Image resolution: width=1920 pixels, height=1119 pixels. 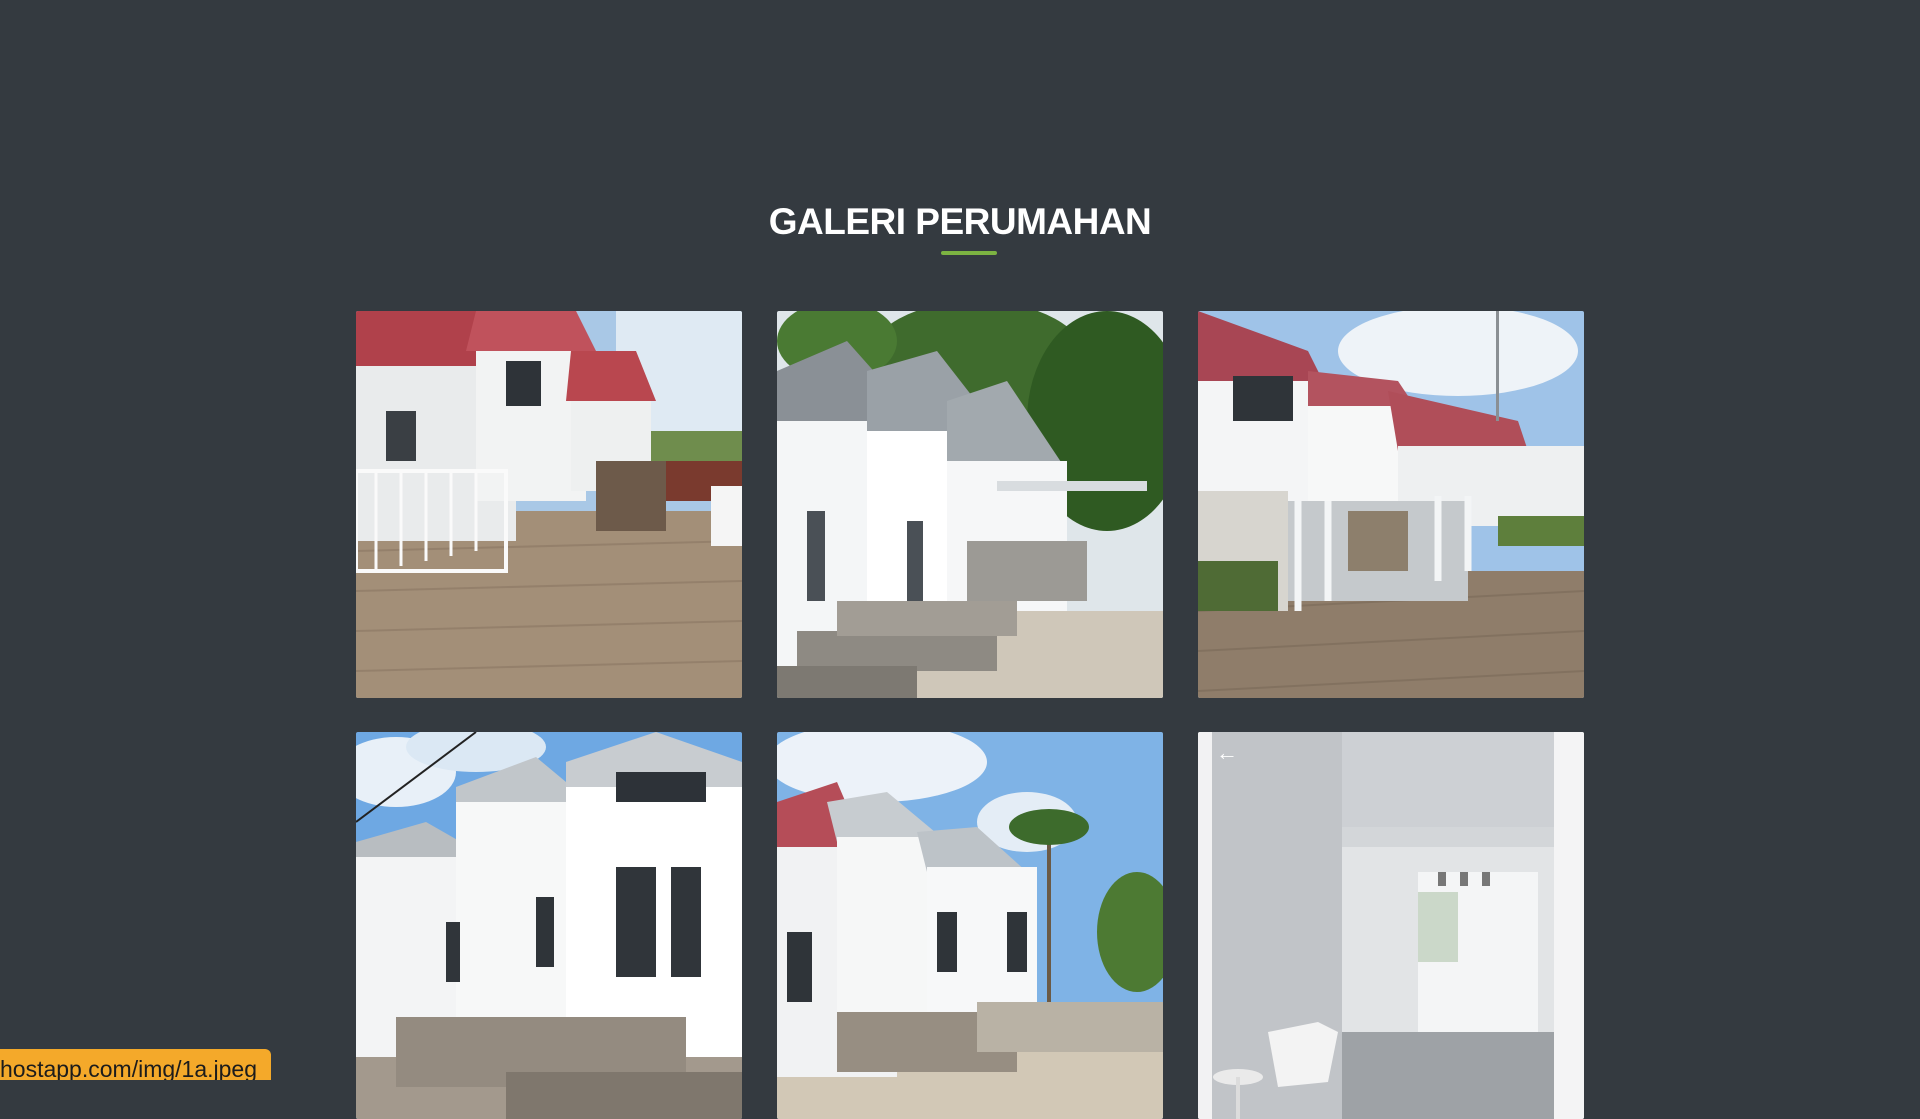 I want to click on title-underline, so click(x=969, y=253).